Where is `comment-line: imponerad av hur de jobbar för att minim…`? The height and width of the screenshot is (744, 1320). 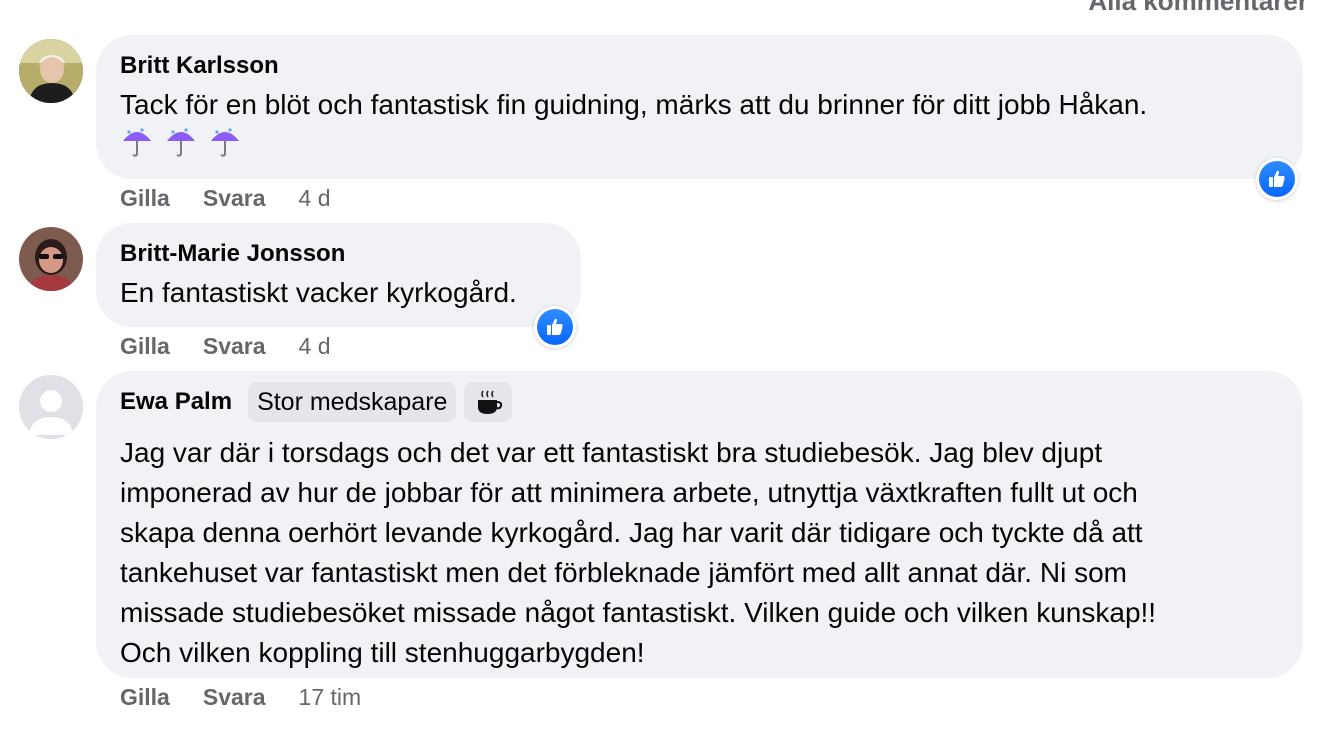 comment-line: imponerad av hur de jobbar för att minim… is located at coordinates (629, 492).